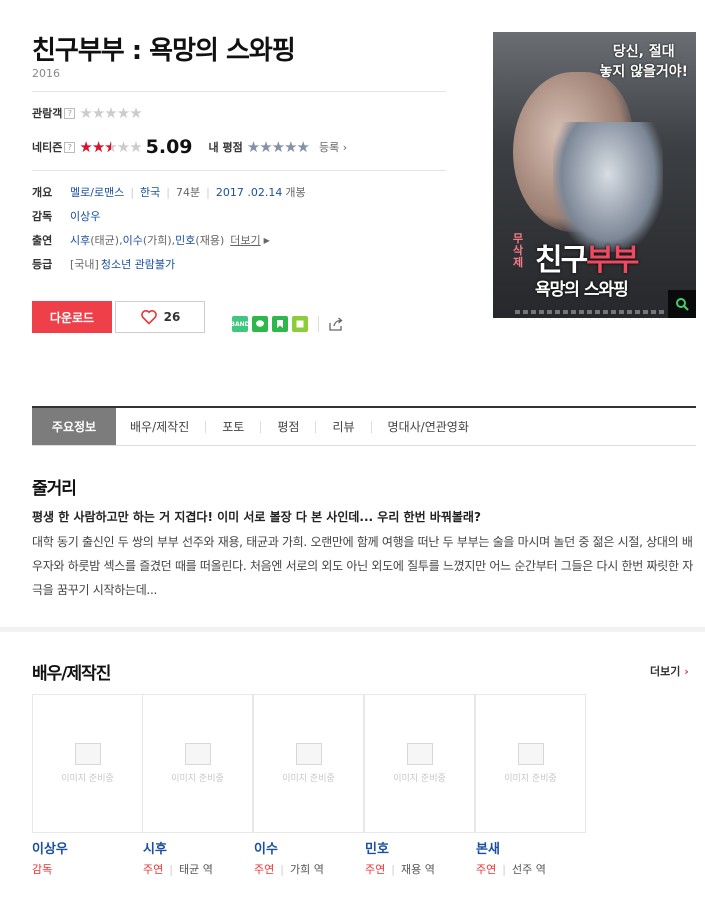 The height and width of the screenshot is (910, 705). I want to click on download-button: 다운로드, so click(72, 317).